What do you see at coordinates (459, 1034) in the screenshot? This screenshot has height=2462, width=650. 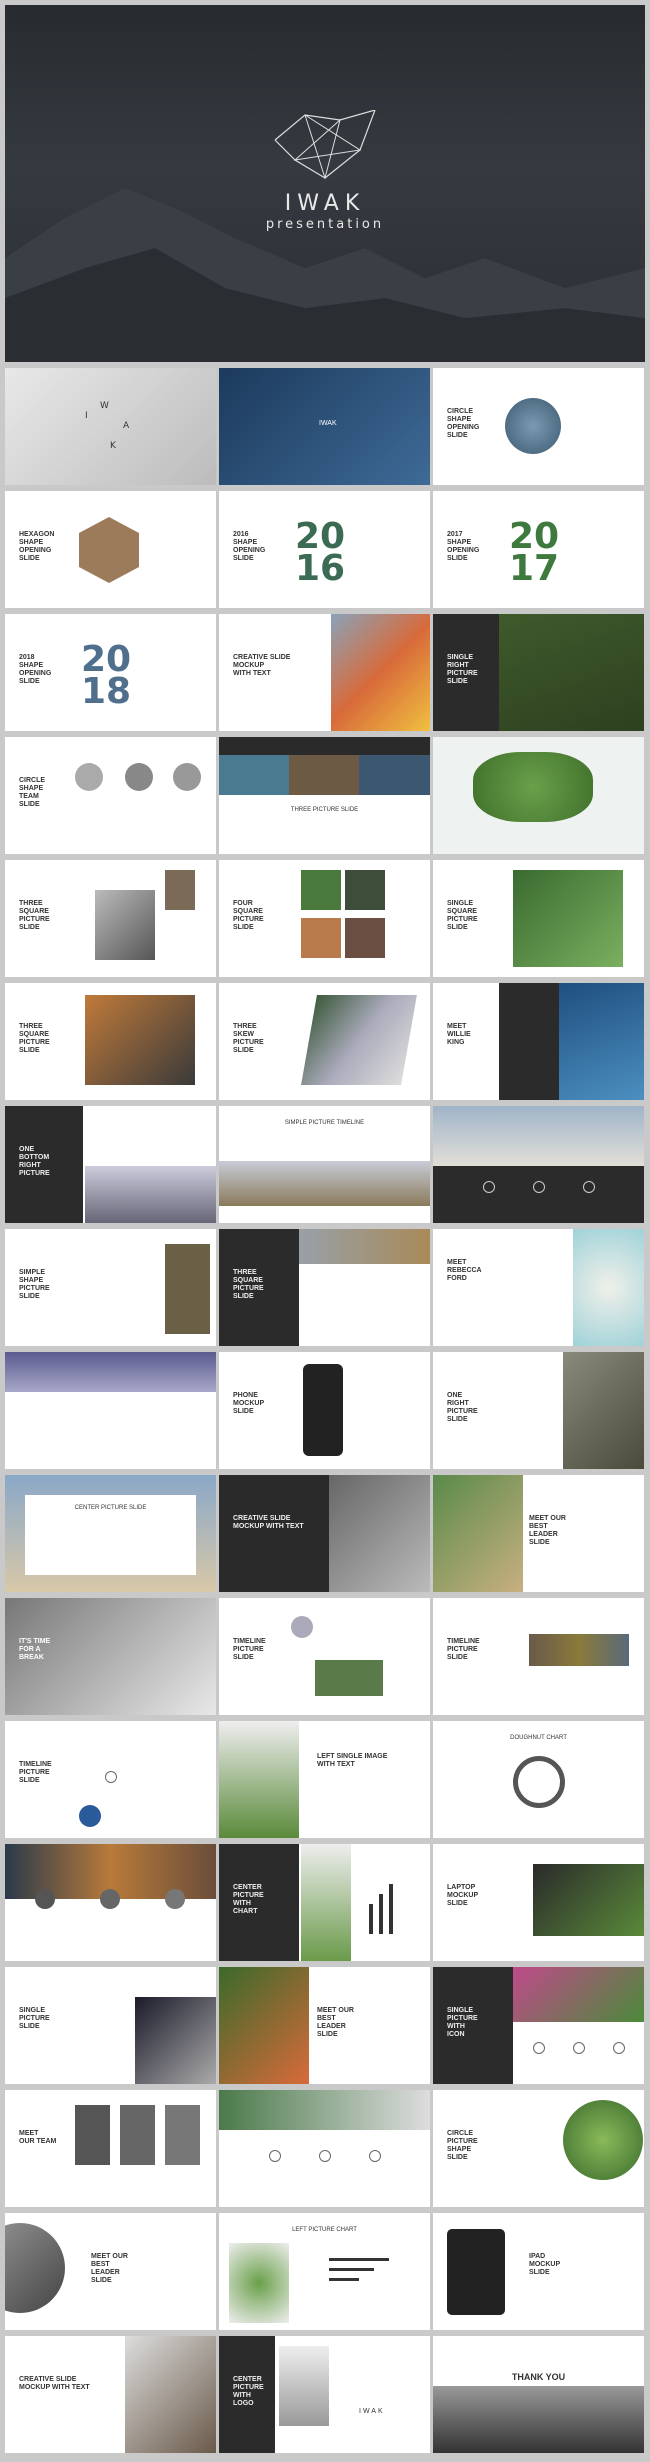 I see `slide-title: MEET WILLIE KING` at bounding box center [459, 1034].